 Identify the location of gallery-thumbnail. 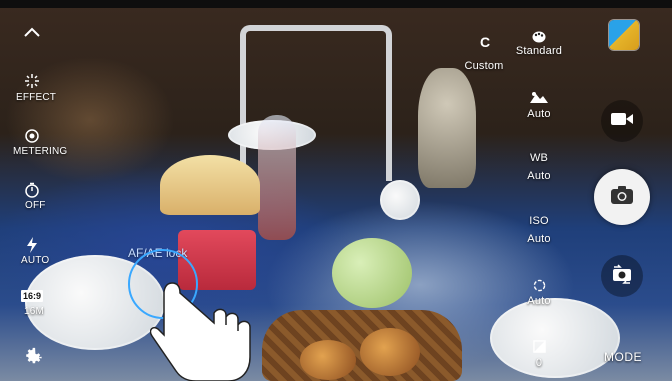
(624, 35).